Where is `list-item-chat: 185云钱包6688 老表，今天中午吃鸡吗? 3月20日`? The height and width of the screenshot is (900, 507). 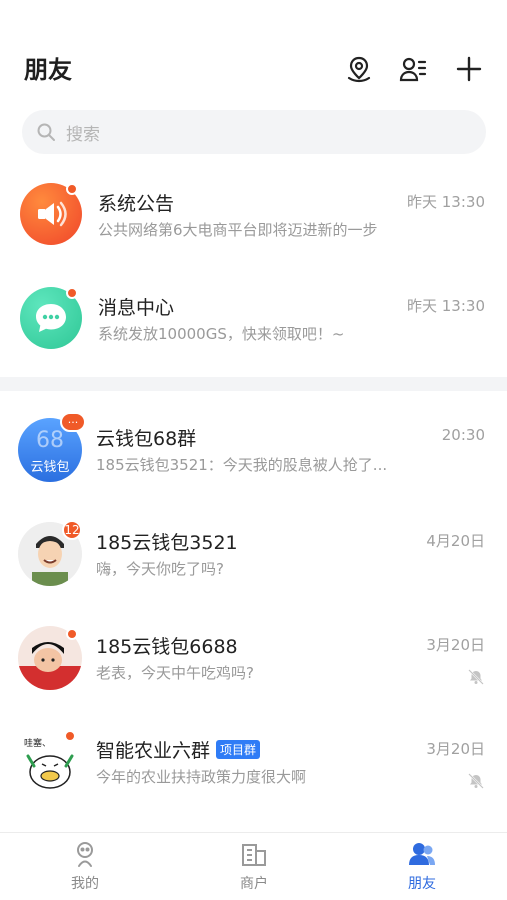
list-item-chat: 185云钱包6688 老表，今天中午吃鸡吗? 3月20日 is located at coordinates (253, 656).